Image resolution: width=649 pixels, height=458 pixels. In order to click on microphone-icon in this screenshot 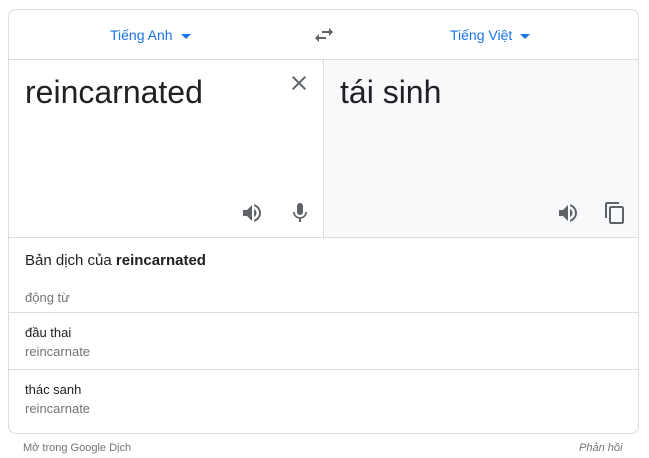, I will do `click(300, 212)`.